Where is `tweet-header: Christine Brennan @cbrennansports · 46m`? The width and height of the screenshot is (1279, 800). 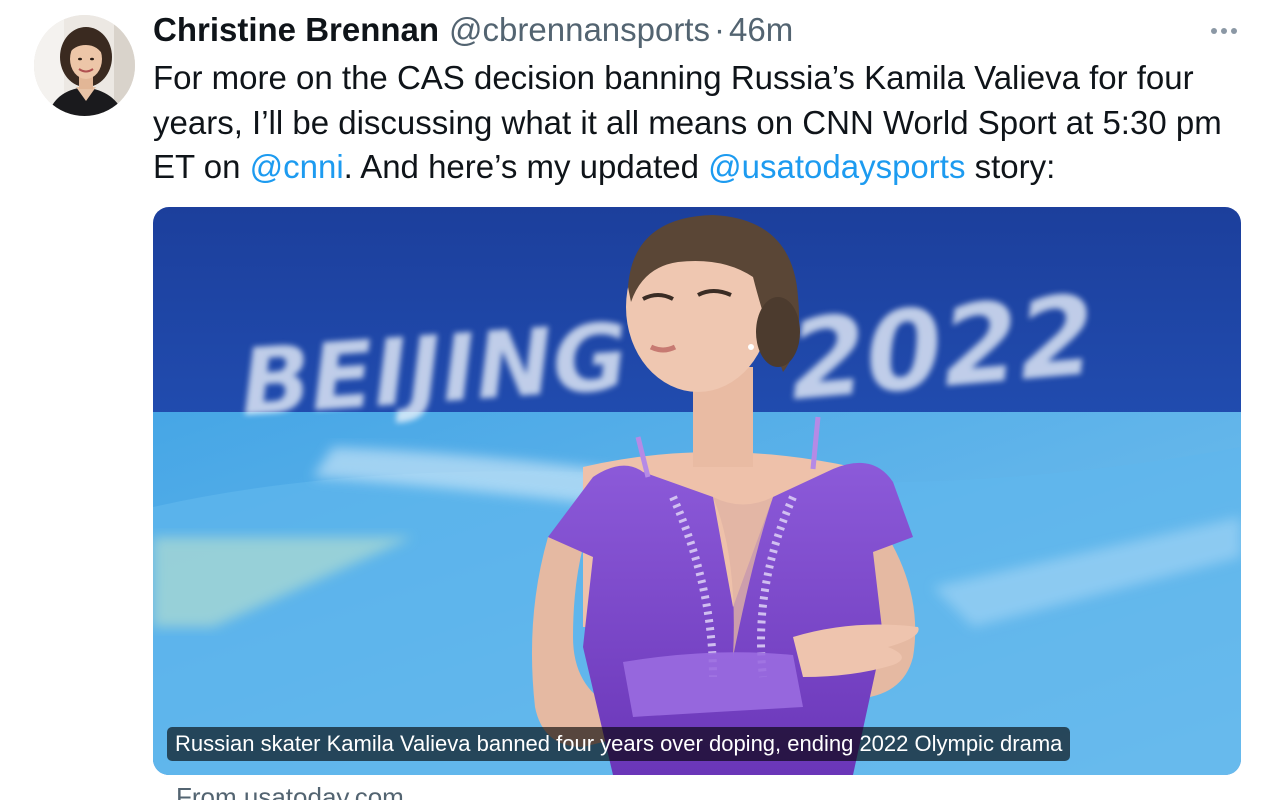
tweet-header: Christine Brennan @cbrennansports · 46m is located at coordinates (473, 30).